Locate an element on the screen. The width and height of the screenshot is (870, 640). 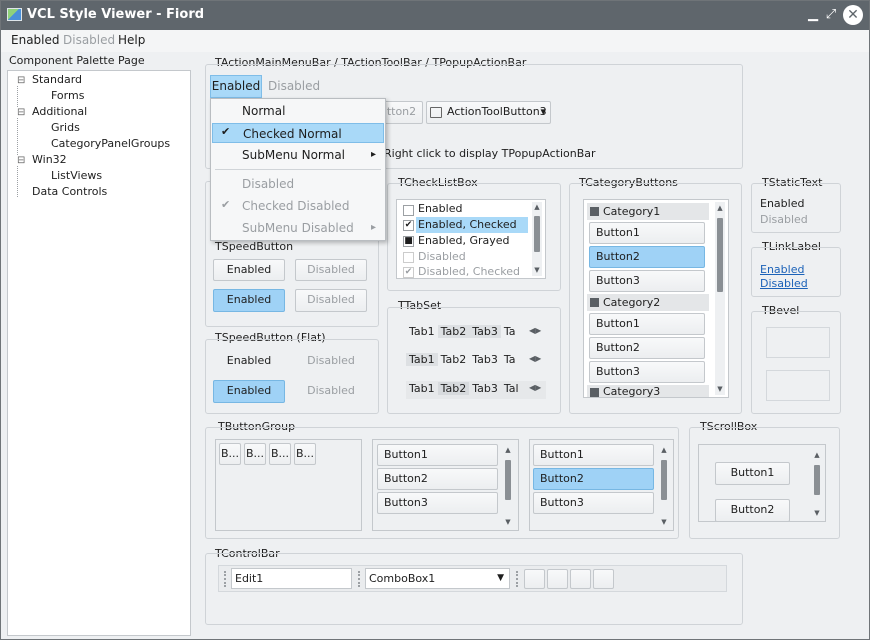
controlbar: Edit1 ComboBox1 ▼ is located at coordinates (472, 578).